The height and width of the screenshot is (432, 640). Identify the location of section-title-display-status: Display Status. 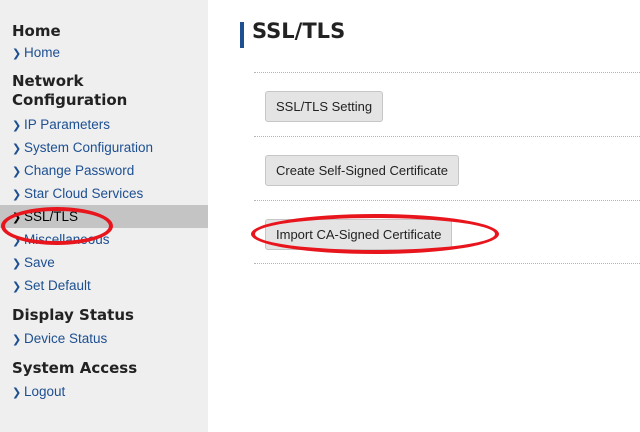
(73, 315).